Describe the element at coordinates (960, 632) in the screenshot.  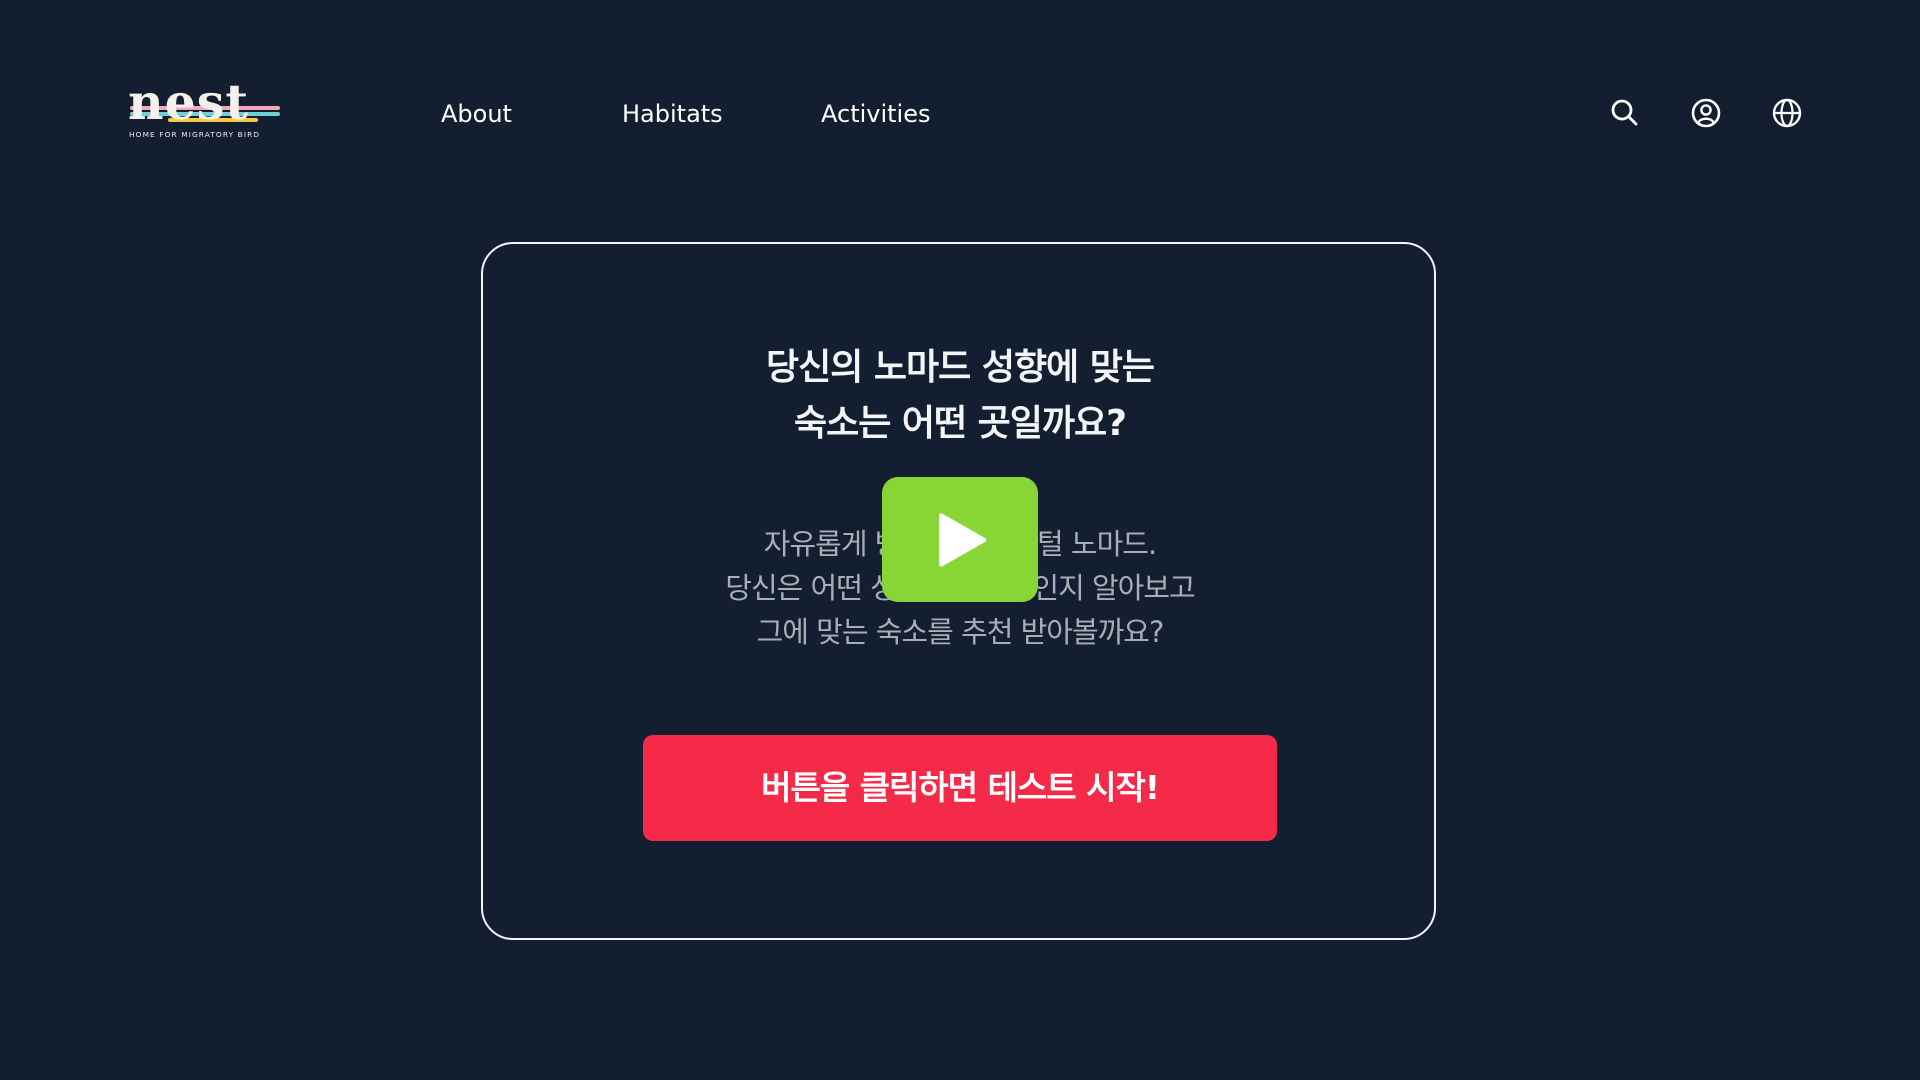
I see `hero-description-line-3: 그에 맞는 숙소를 추천 받아볼까요?` at that location.